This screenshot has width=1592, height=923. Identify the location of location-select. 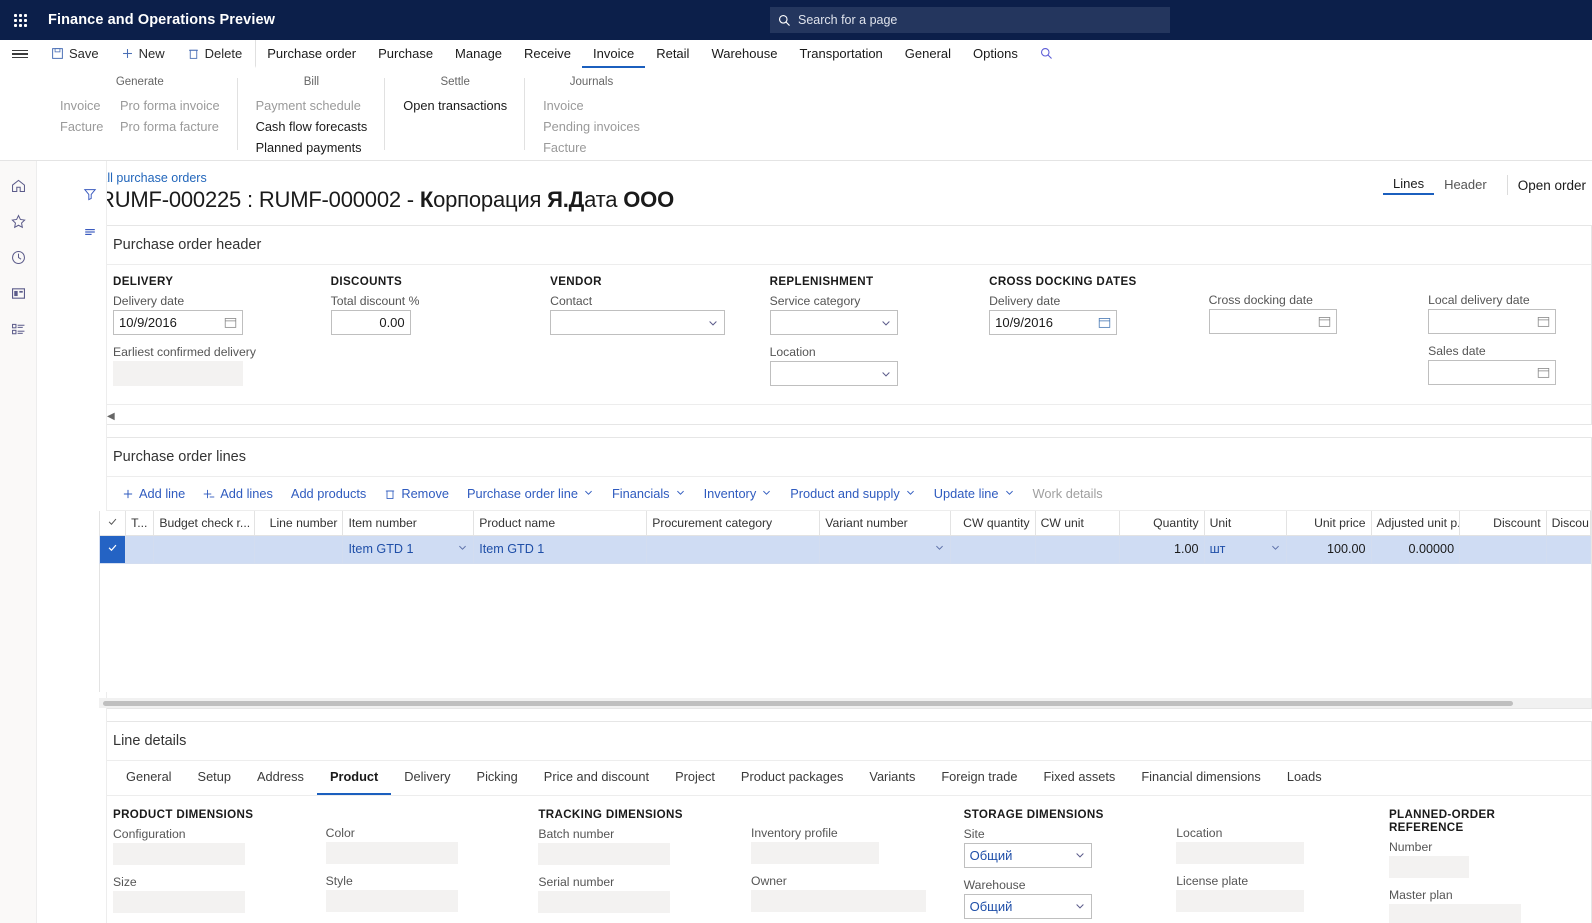
(833, 373).